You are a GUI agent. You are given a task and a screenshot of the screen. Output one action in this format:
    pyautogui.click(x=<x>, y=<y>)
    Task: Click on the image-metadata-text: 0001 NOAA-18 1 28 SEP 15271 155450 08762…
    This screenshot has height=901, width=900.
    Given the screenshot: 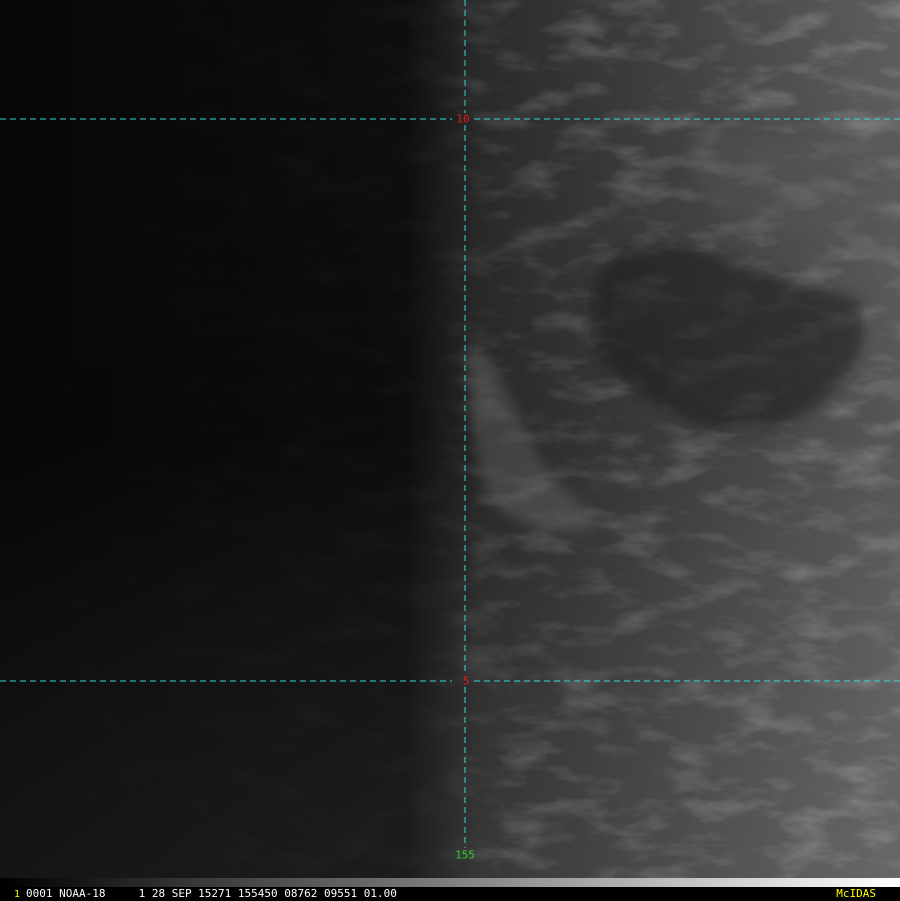 What is the action you would take?
    pyautogui.click(x=211, y=893)
    